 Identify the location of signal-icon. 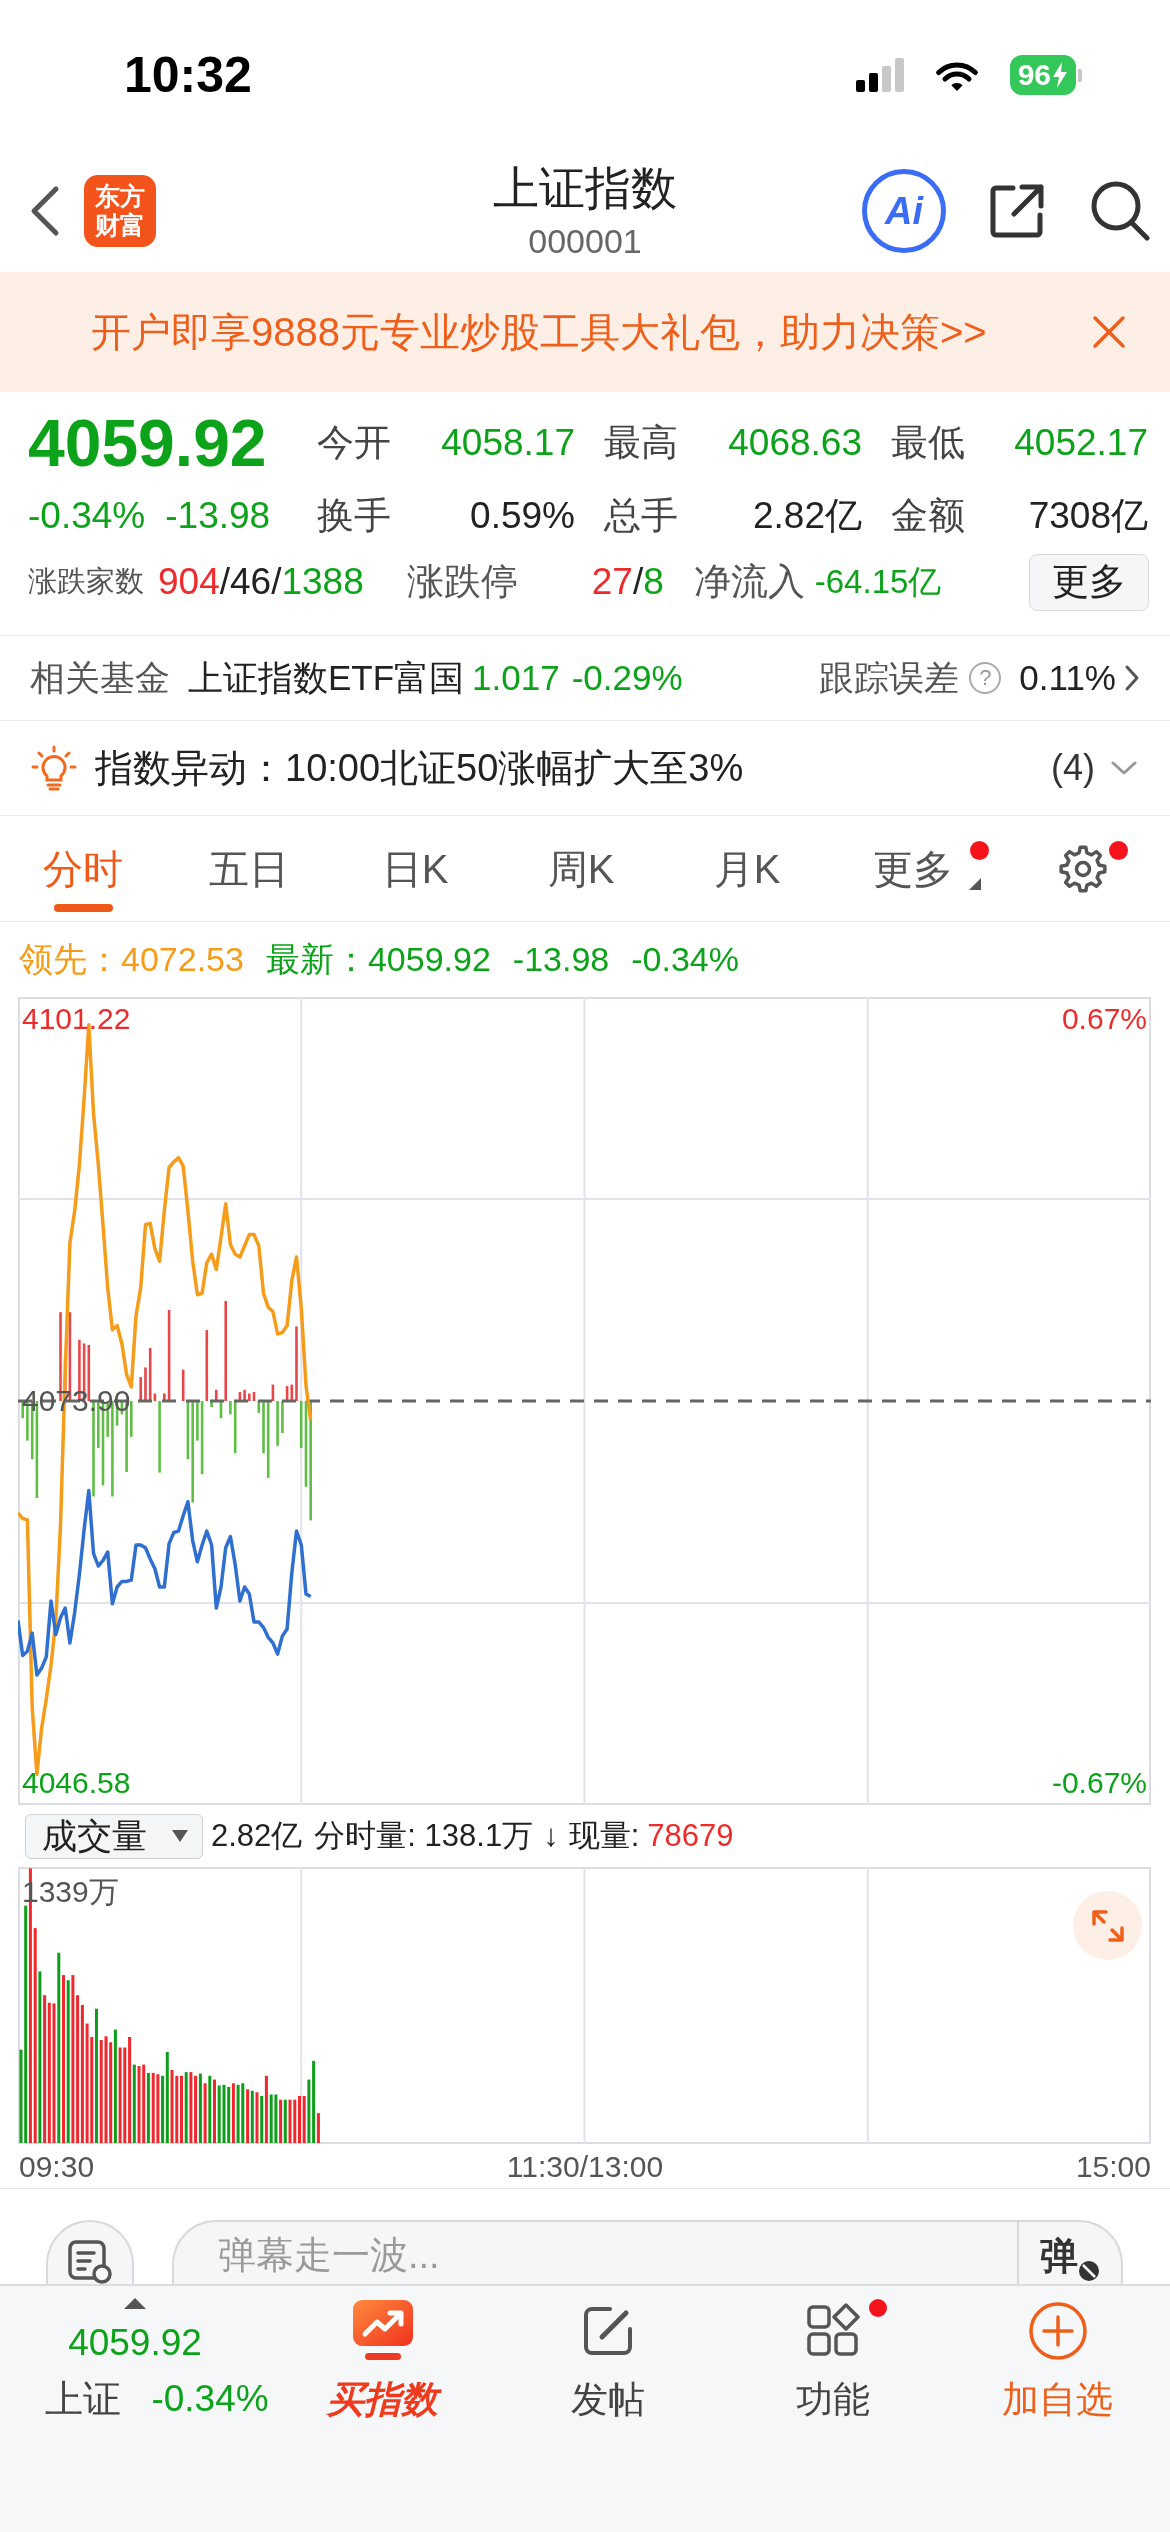
(879, 75).